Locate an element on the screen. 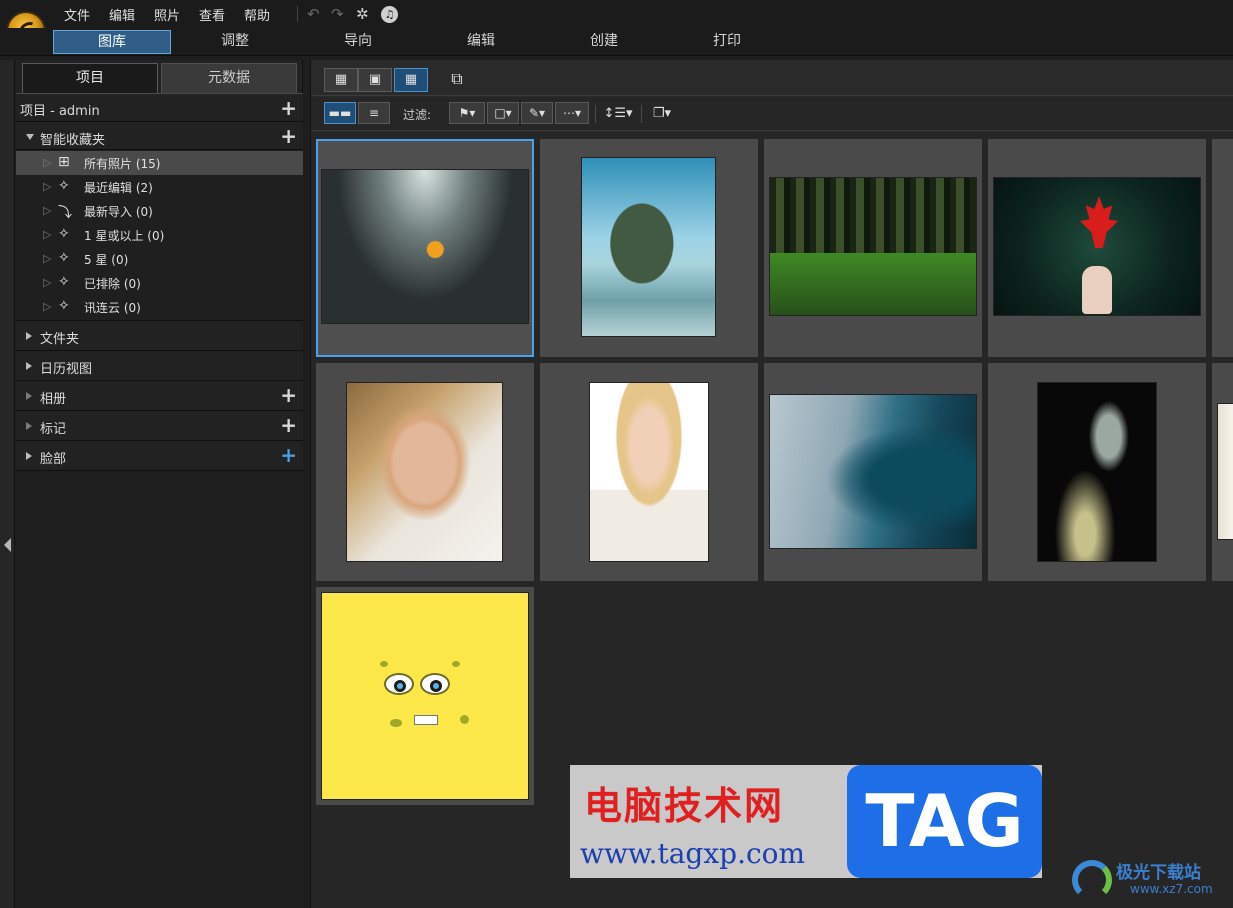  photo-dark-window is located at coordinates (1097, 472).